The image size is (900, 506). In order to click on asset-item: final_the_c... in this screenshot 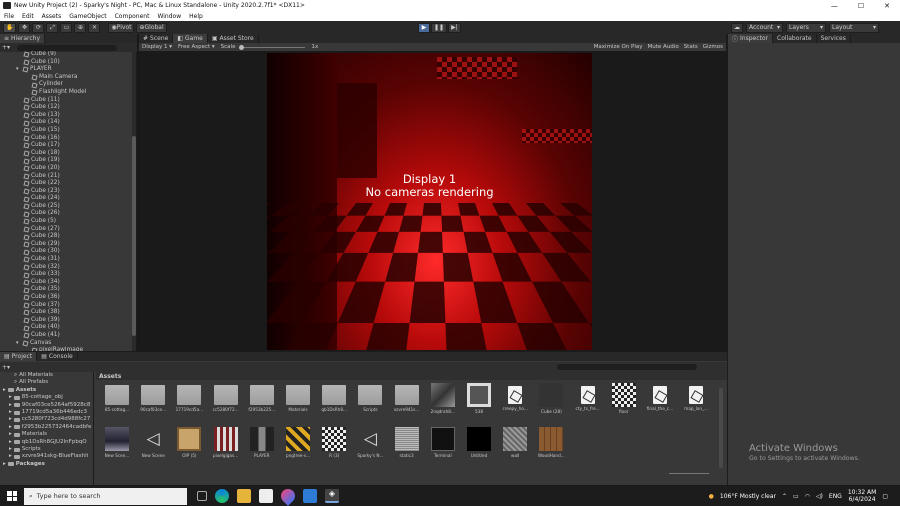, I will do `click(660, 403)`.